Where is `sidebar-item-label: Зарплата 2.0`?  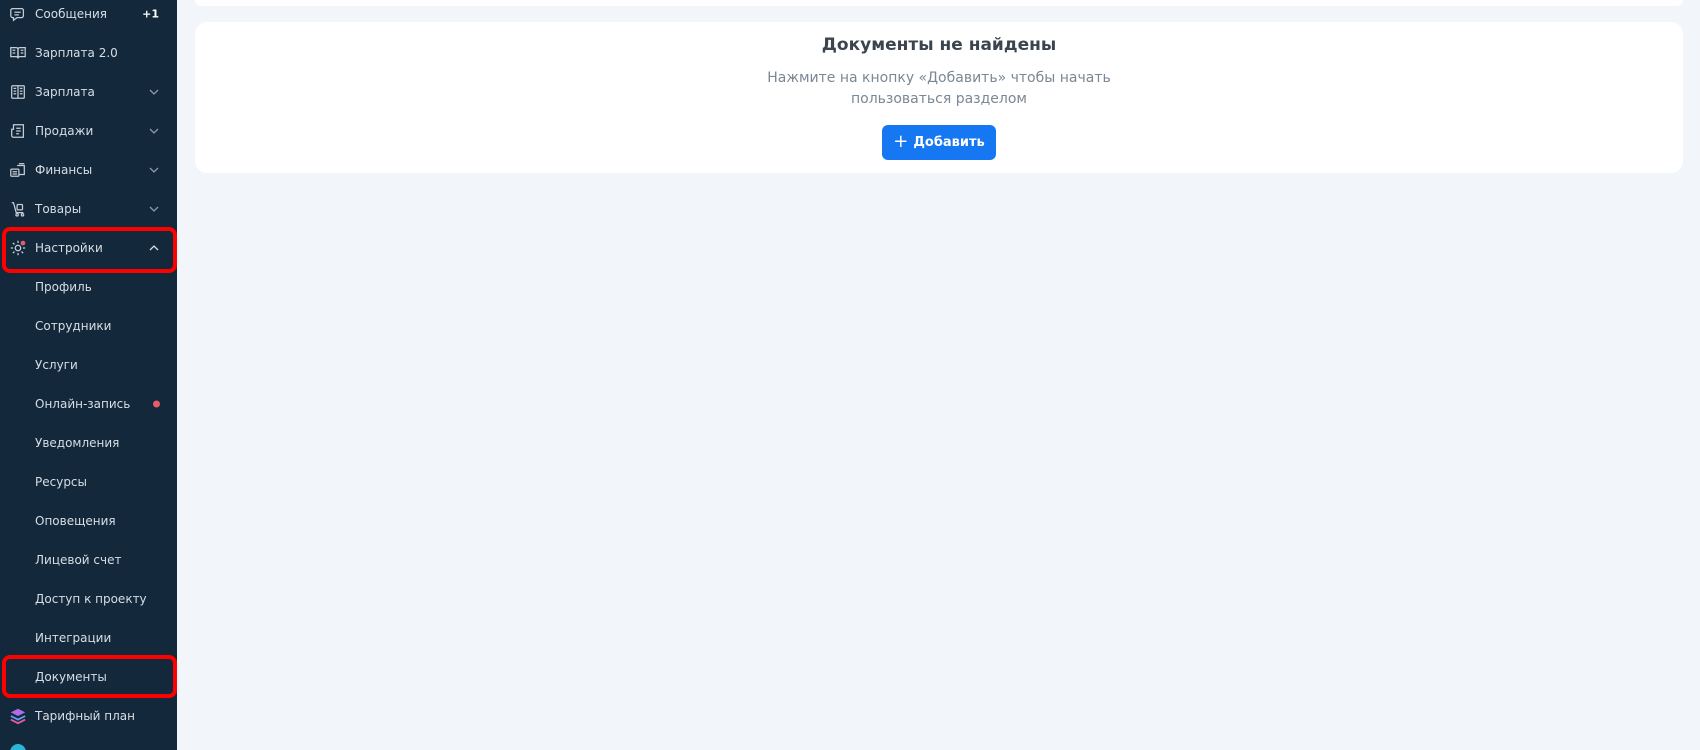 sidebar-item-label: Зарплата 2.0 is located at coordinates (76, 52).